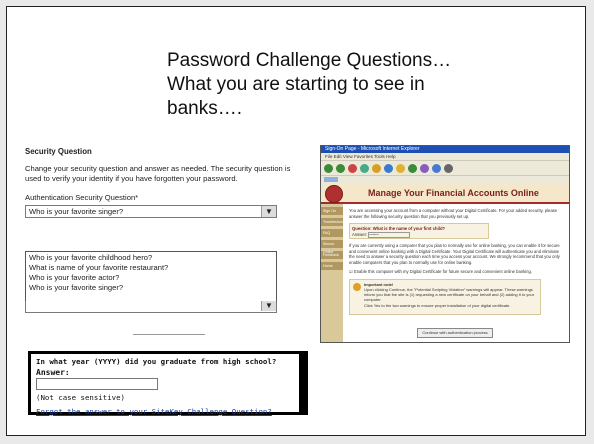 This screenshot has height=444, width=594. What do you see at coordinates (151, 307) in the screenshot?
I see `security-question-select-bottom: ▼` at bounding box center [151, 307].